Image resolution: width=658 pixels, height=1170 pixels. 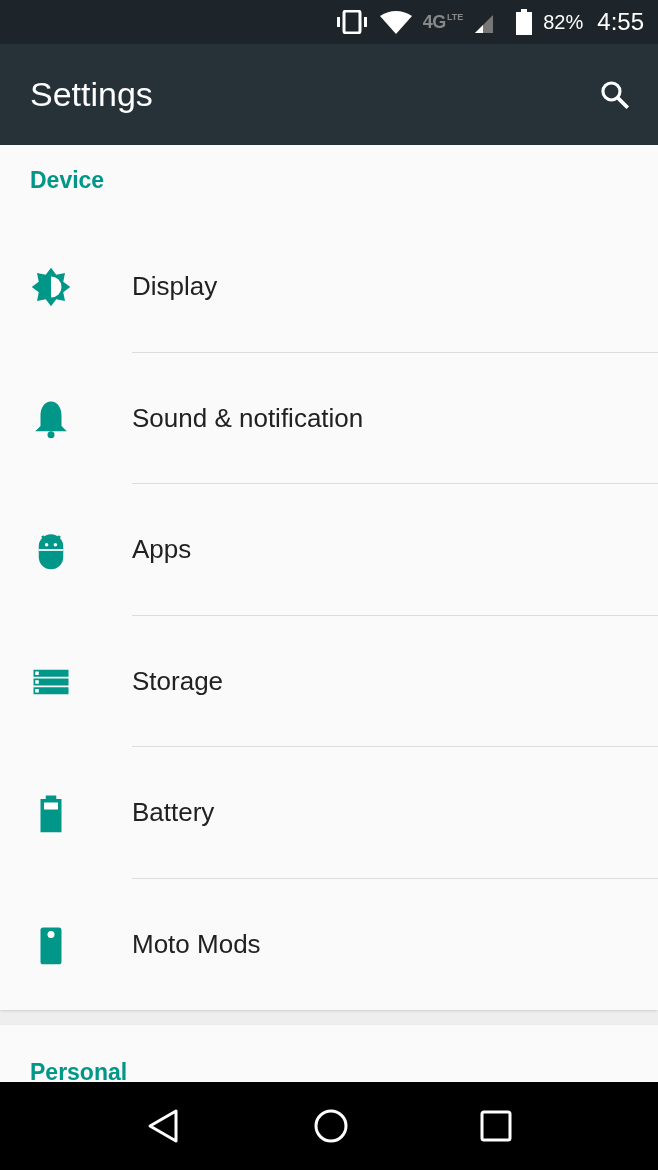 I want to click on settings-item: Moto Mods, so click(x=329, y=944).